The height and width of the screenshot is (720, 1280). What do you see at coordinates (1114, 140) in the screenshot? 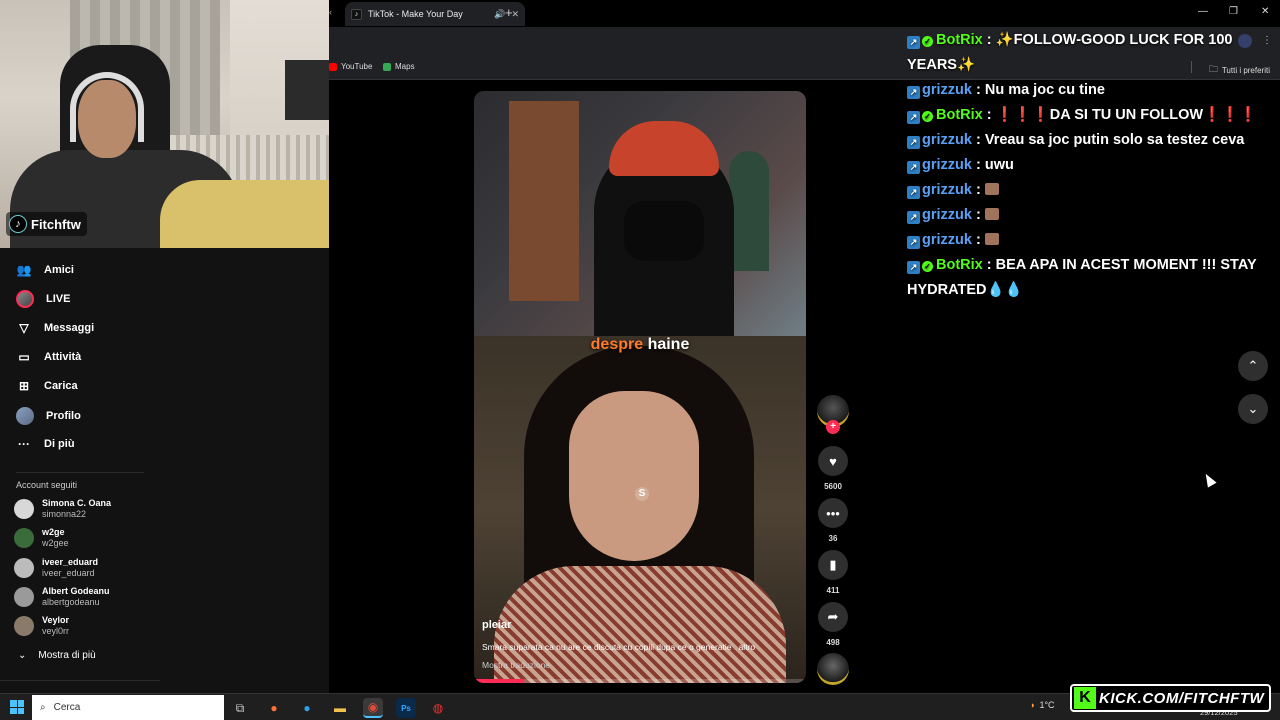
I see `chat-text: Vreau sa joc putin solo sa testez ceva` at bounding box center [1114, 140].